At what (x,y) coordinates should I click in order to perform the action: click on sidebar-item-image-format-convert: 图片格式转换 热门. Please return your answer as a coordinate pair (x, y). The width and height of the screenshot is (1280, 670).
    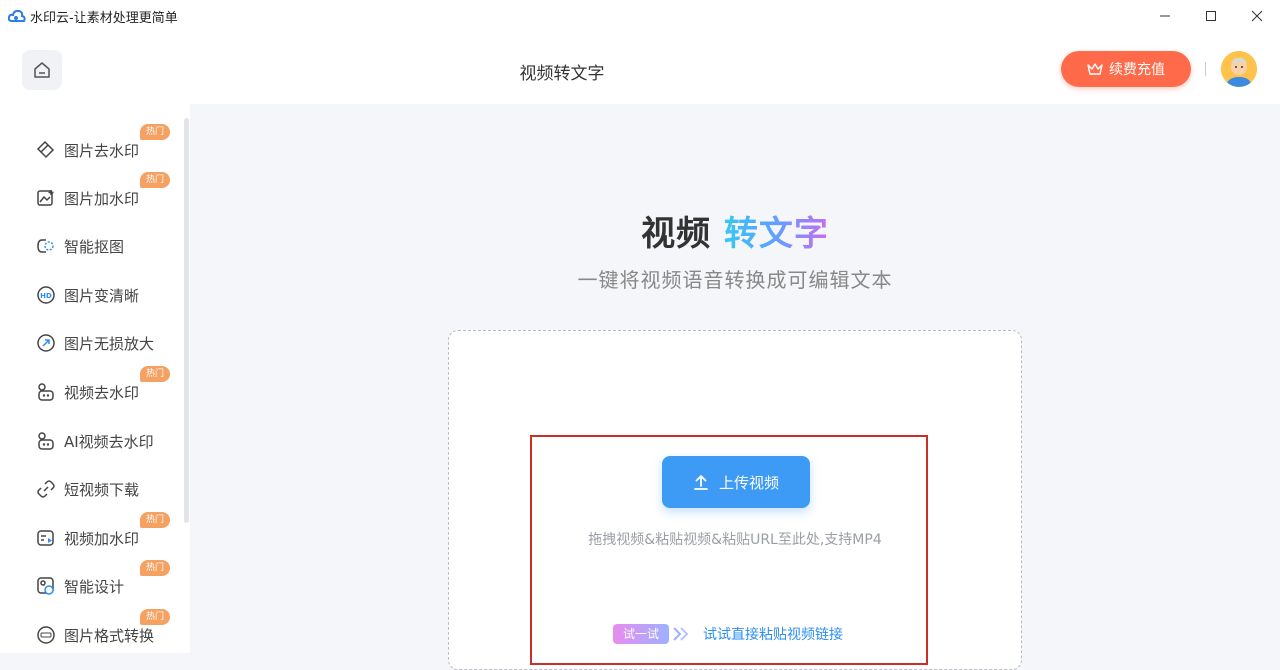
    Looking at the image, I should click on (103, 629).